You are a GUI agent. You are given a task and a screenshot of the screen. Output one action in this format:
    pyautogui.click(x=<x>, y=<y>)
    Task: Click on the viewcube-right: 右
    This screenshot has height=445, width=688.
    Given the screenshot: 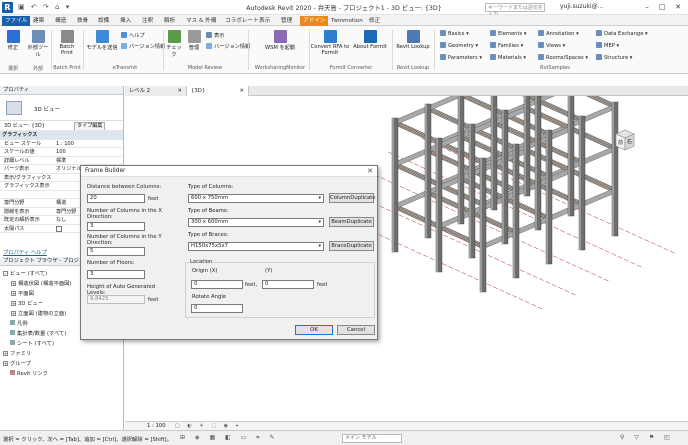 What is the action you would take?
    pyautogui.click(x=629, y=141)
    